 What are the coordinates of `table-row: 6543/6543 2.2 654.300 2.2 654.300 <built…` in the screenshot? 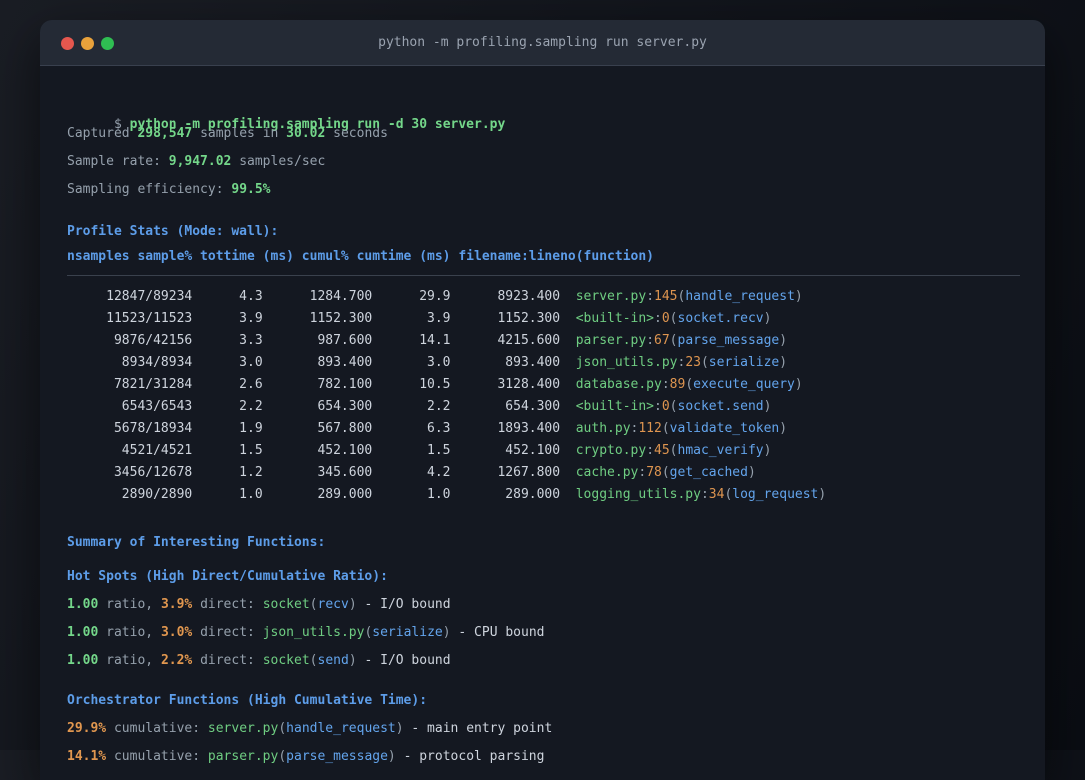 It's located at (419, 406).